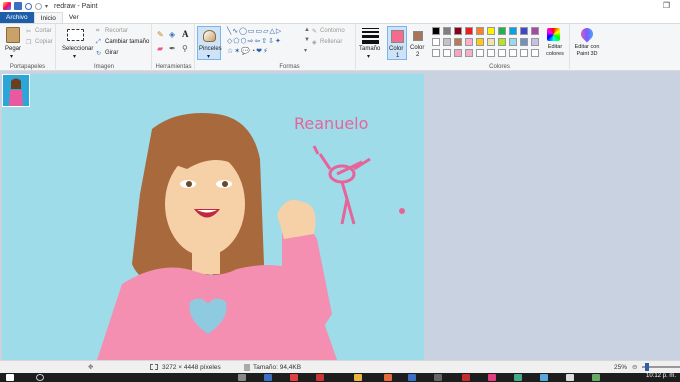 This screenshot has width=680, height=382. Describe the element at coordinates (46, 6) in the screenshot. I see `customize-toolbar-icon: ▾` at that location.